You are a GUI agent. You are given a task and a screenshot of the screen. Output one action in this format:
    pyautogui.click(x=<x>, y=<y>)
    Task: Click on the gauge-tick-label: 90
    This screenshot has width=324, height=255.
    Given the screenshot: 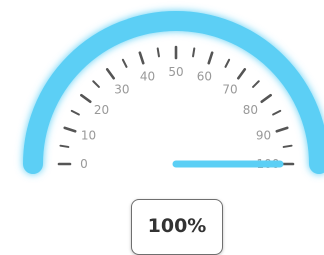 What is the action you would take?
    pyautogui.click(x=263, y=136)
    